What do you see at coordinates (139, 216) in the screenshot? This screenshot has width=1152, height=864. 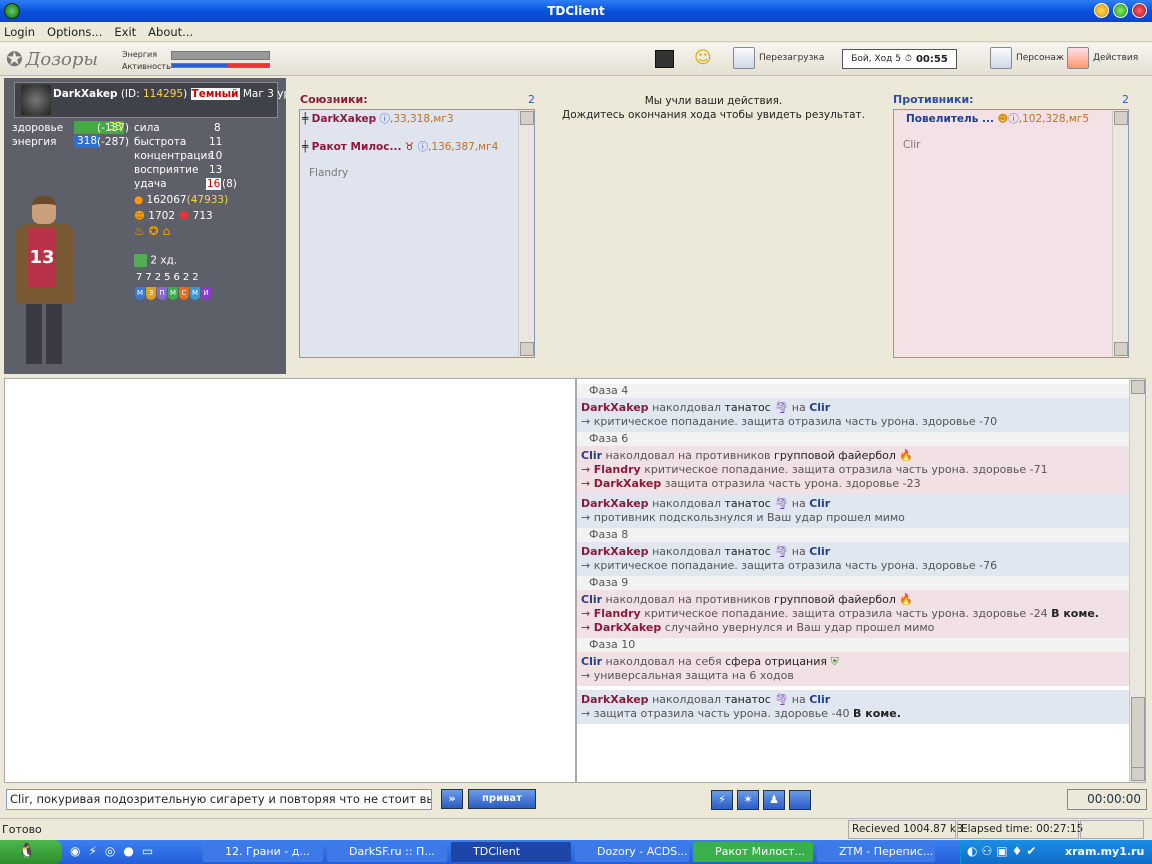 I see `light-icon: ☻` at bounding box center [139, 216].